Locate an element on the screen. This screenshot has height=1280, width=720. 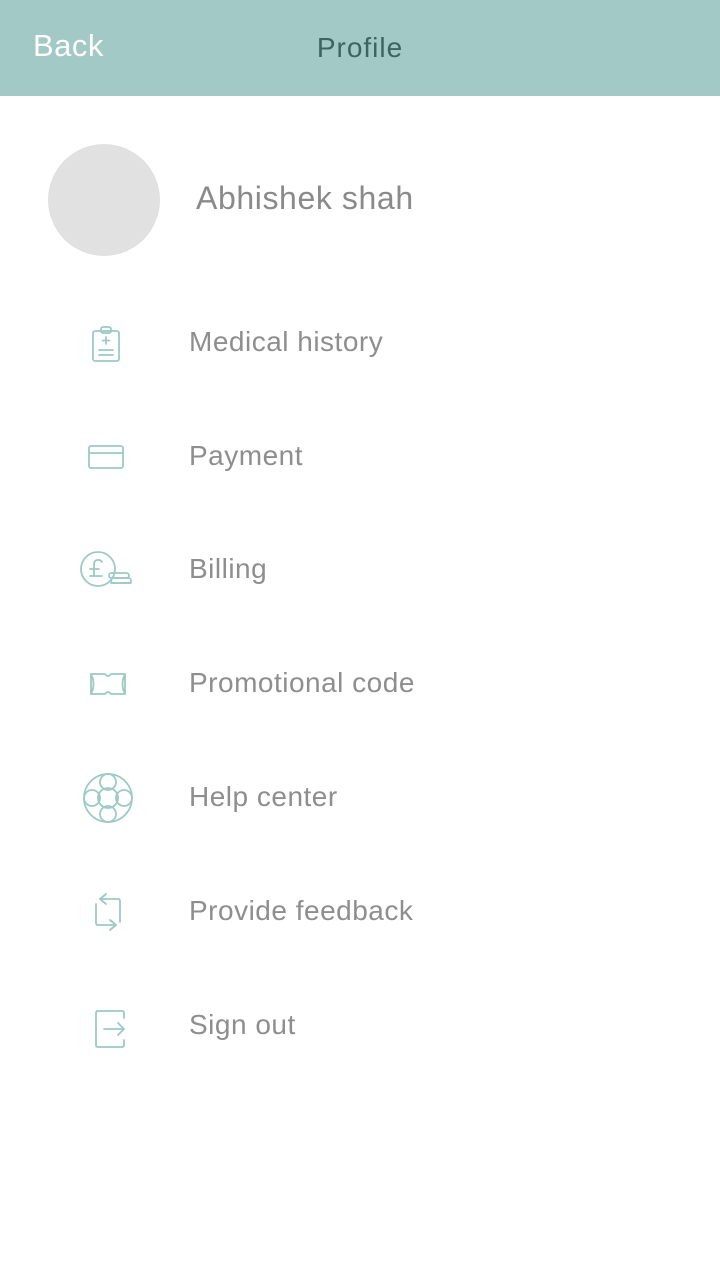
menu-item-label: Medical history is located at coordinates (286, 341).